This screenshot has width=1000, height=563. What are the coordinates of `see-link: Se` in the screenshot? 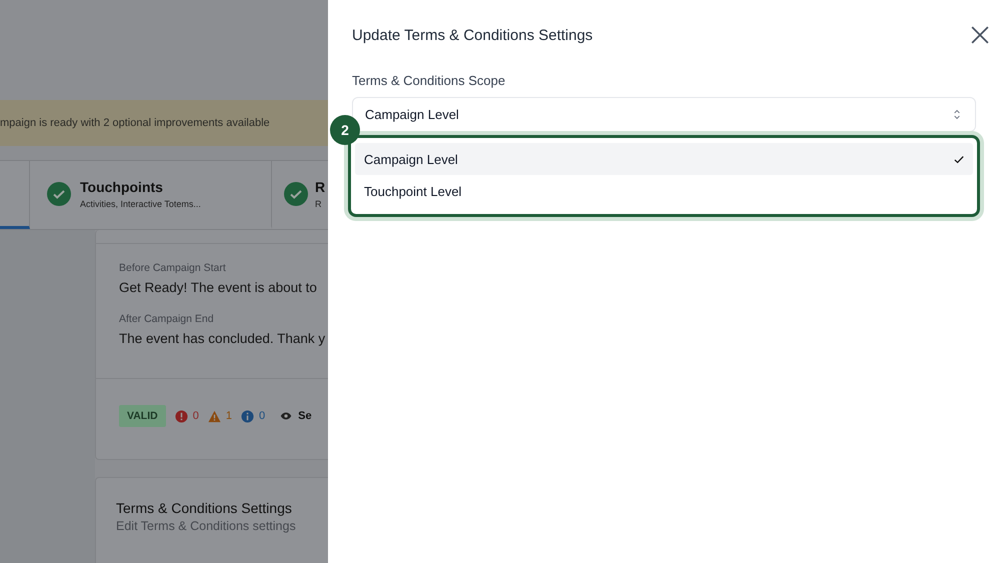 It's located at (296, 416).